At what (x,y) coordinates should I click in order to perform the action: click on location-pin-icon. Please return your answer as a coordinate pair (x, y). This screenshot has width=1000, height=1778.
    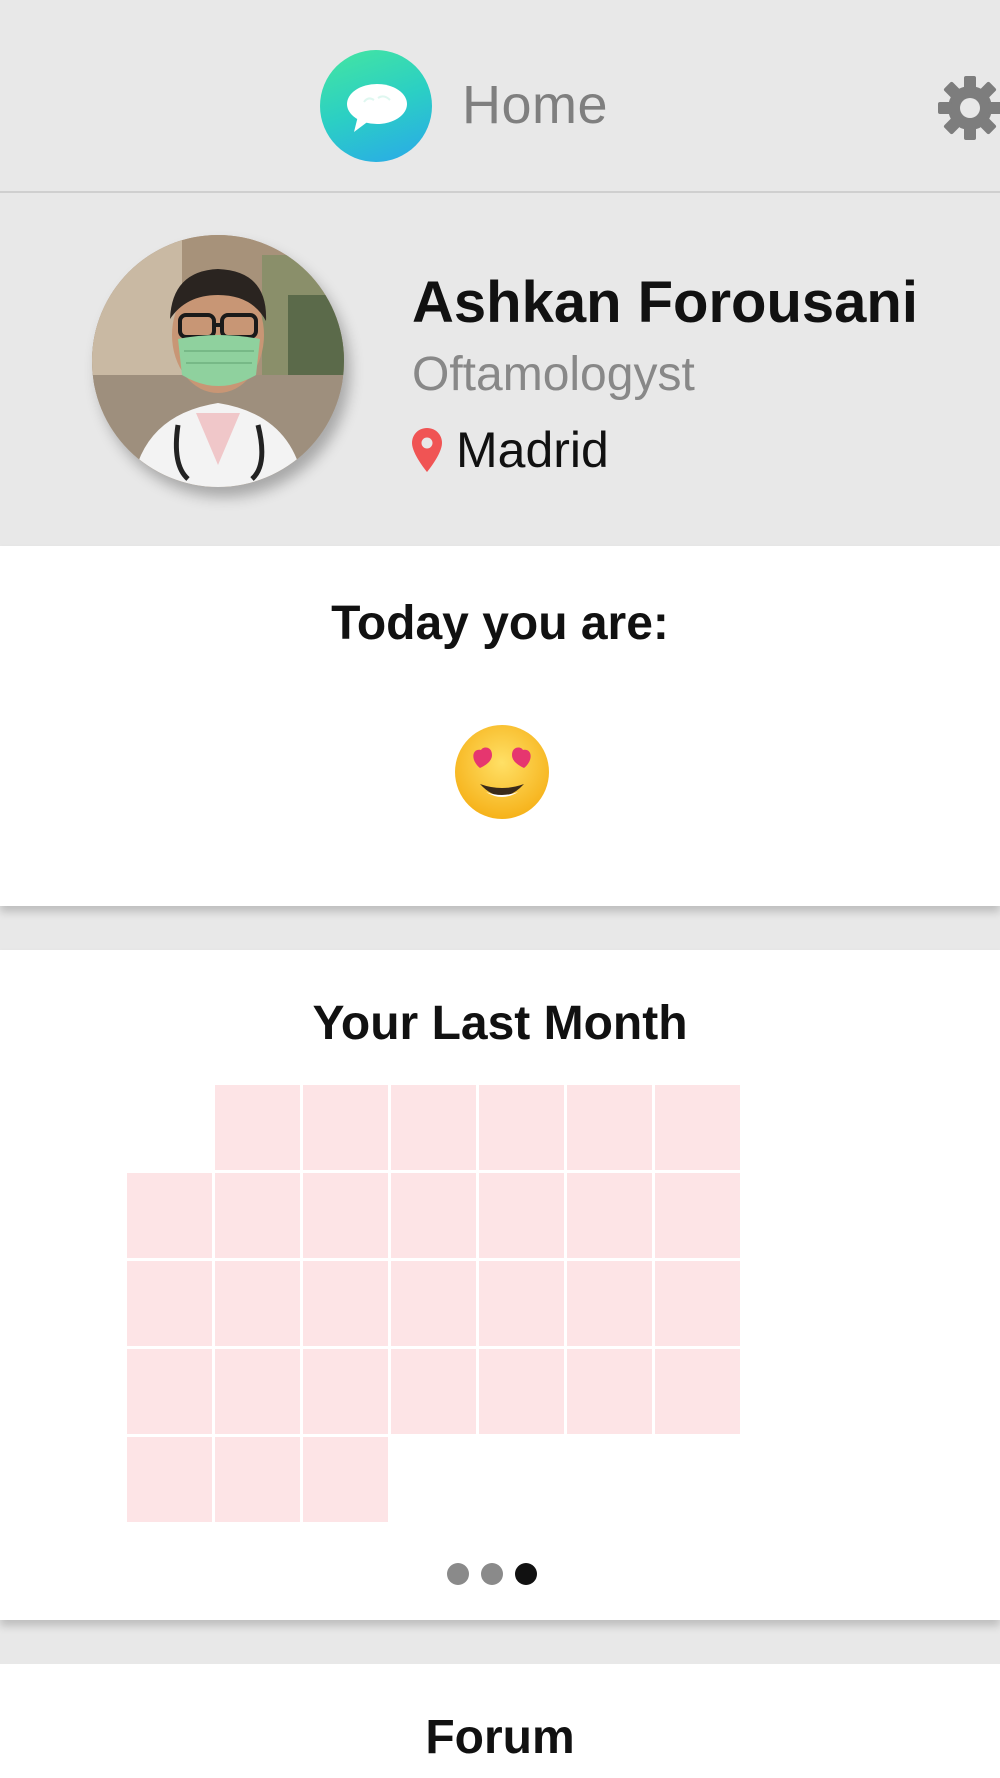
    Looking at the image, I should click on (427, 450).